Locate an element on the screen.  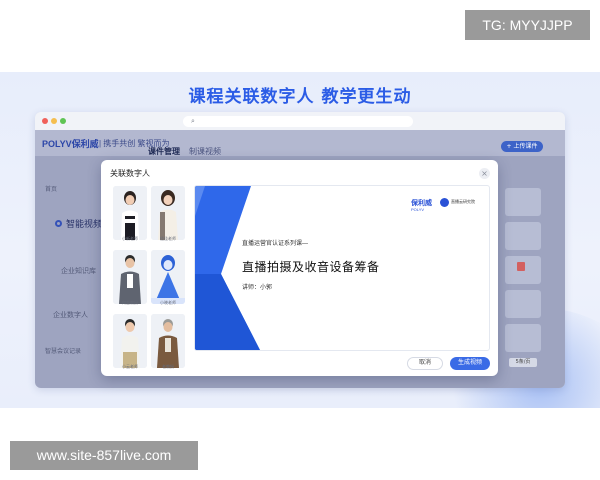
tab-course-video: 制课视频 is located at coordinates (205, 151).